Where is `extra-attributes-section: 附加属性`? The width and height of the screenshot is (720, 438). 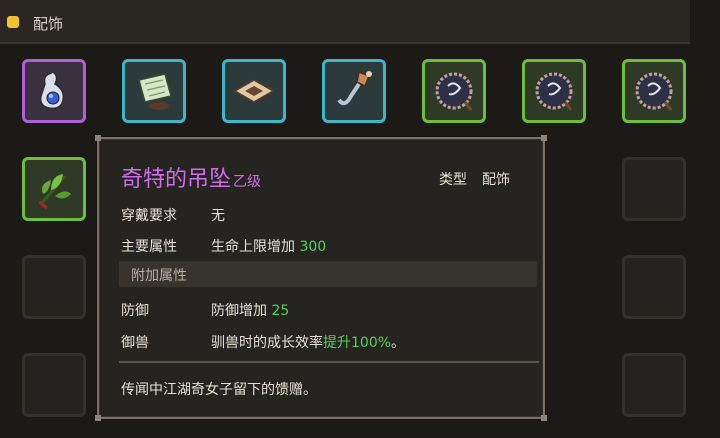
extra-attributes-section: 附加属性 is located at coordinates (328, 274).